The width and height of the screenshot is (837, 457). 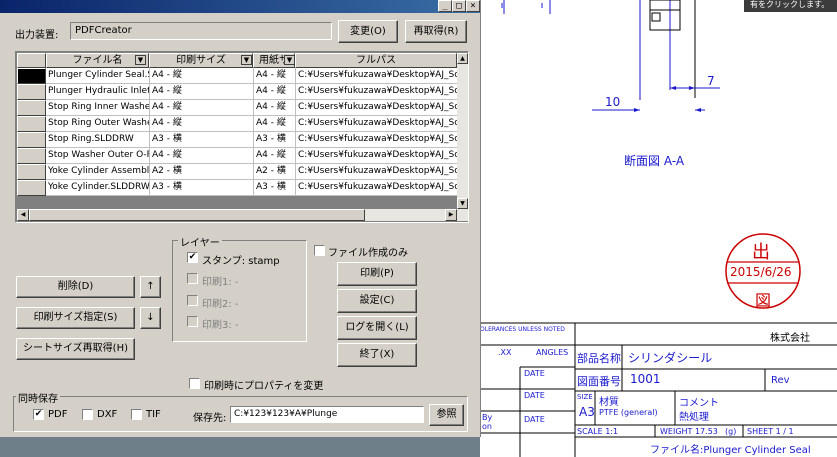 What do you see at coordinates (505, 352) in the screenshot?
I see `xx-label: .XX` at bounding box center [505, 352].